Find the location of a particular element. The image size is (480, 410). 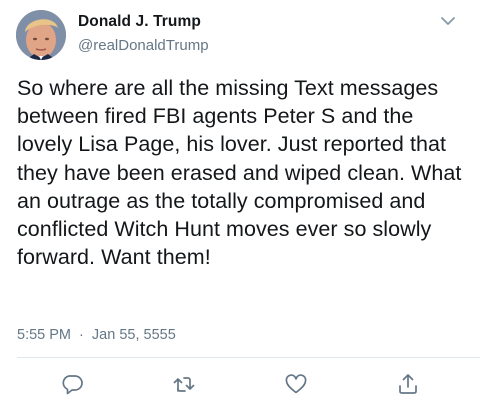

author-handle: @realDonaldTrump is located at coordinates (143, 45).